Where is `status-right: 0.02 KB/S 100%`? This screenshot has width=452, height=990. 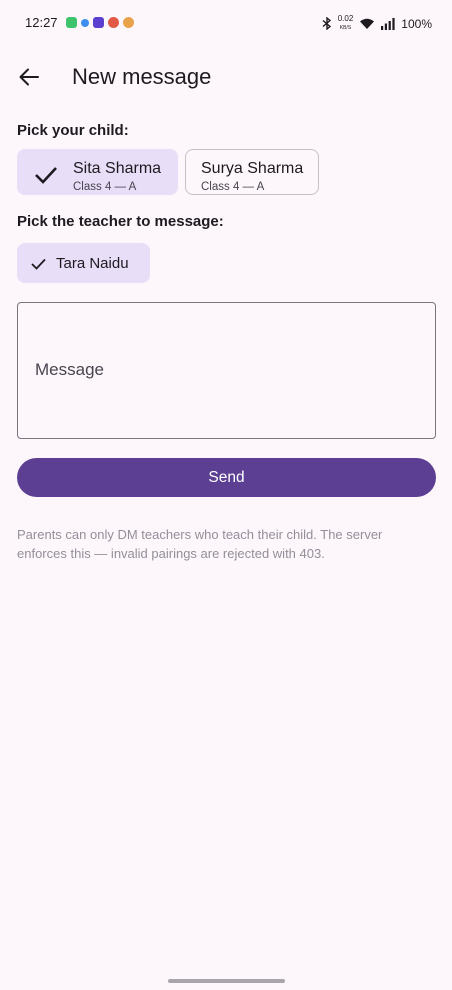
status-right: 0.02 KB/S 100% is located at coordinates (377, 23).